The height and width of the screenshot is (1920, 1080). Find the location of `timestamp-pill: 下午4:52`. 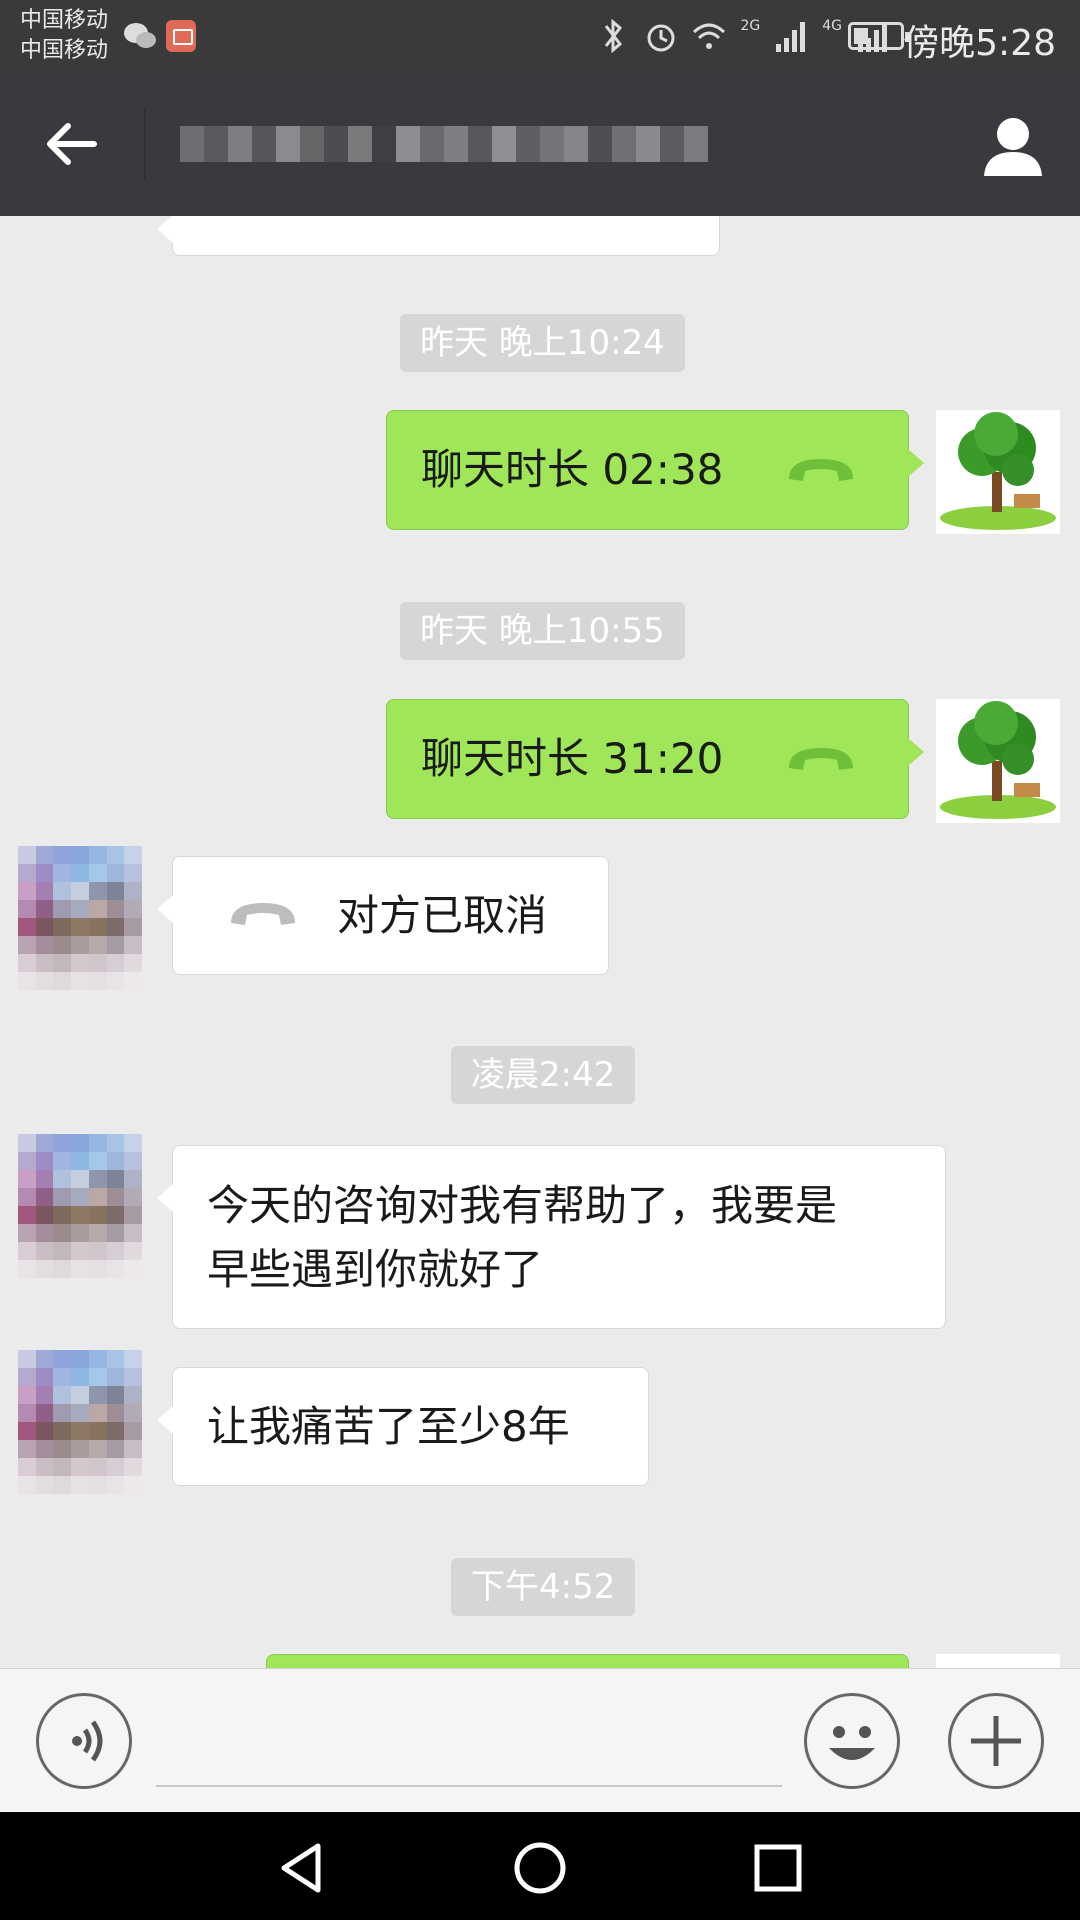

timestamp-pill: 下午4:52 is located at coordinates (543, 1587).